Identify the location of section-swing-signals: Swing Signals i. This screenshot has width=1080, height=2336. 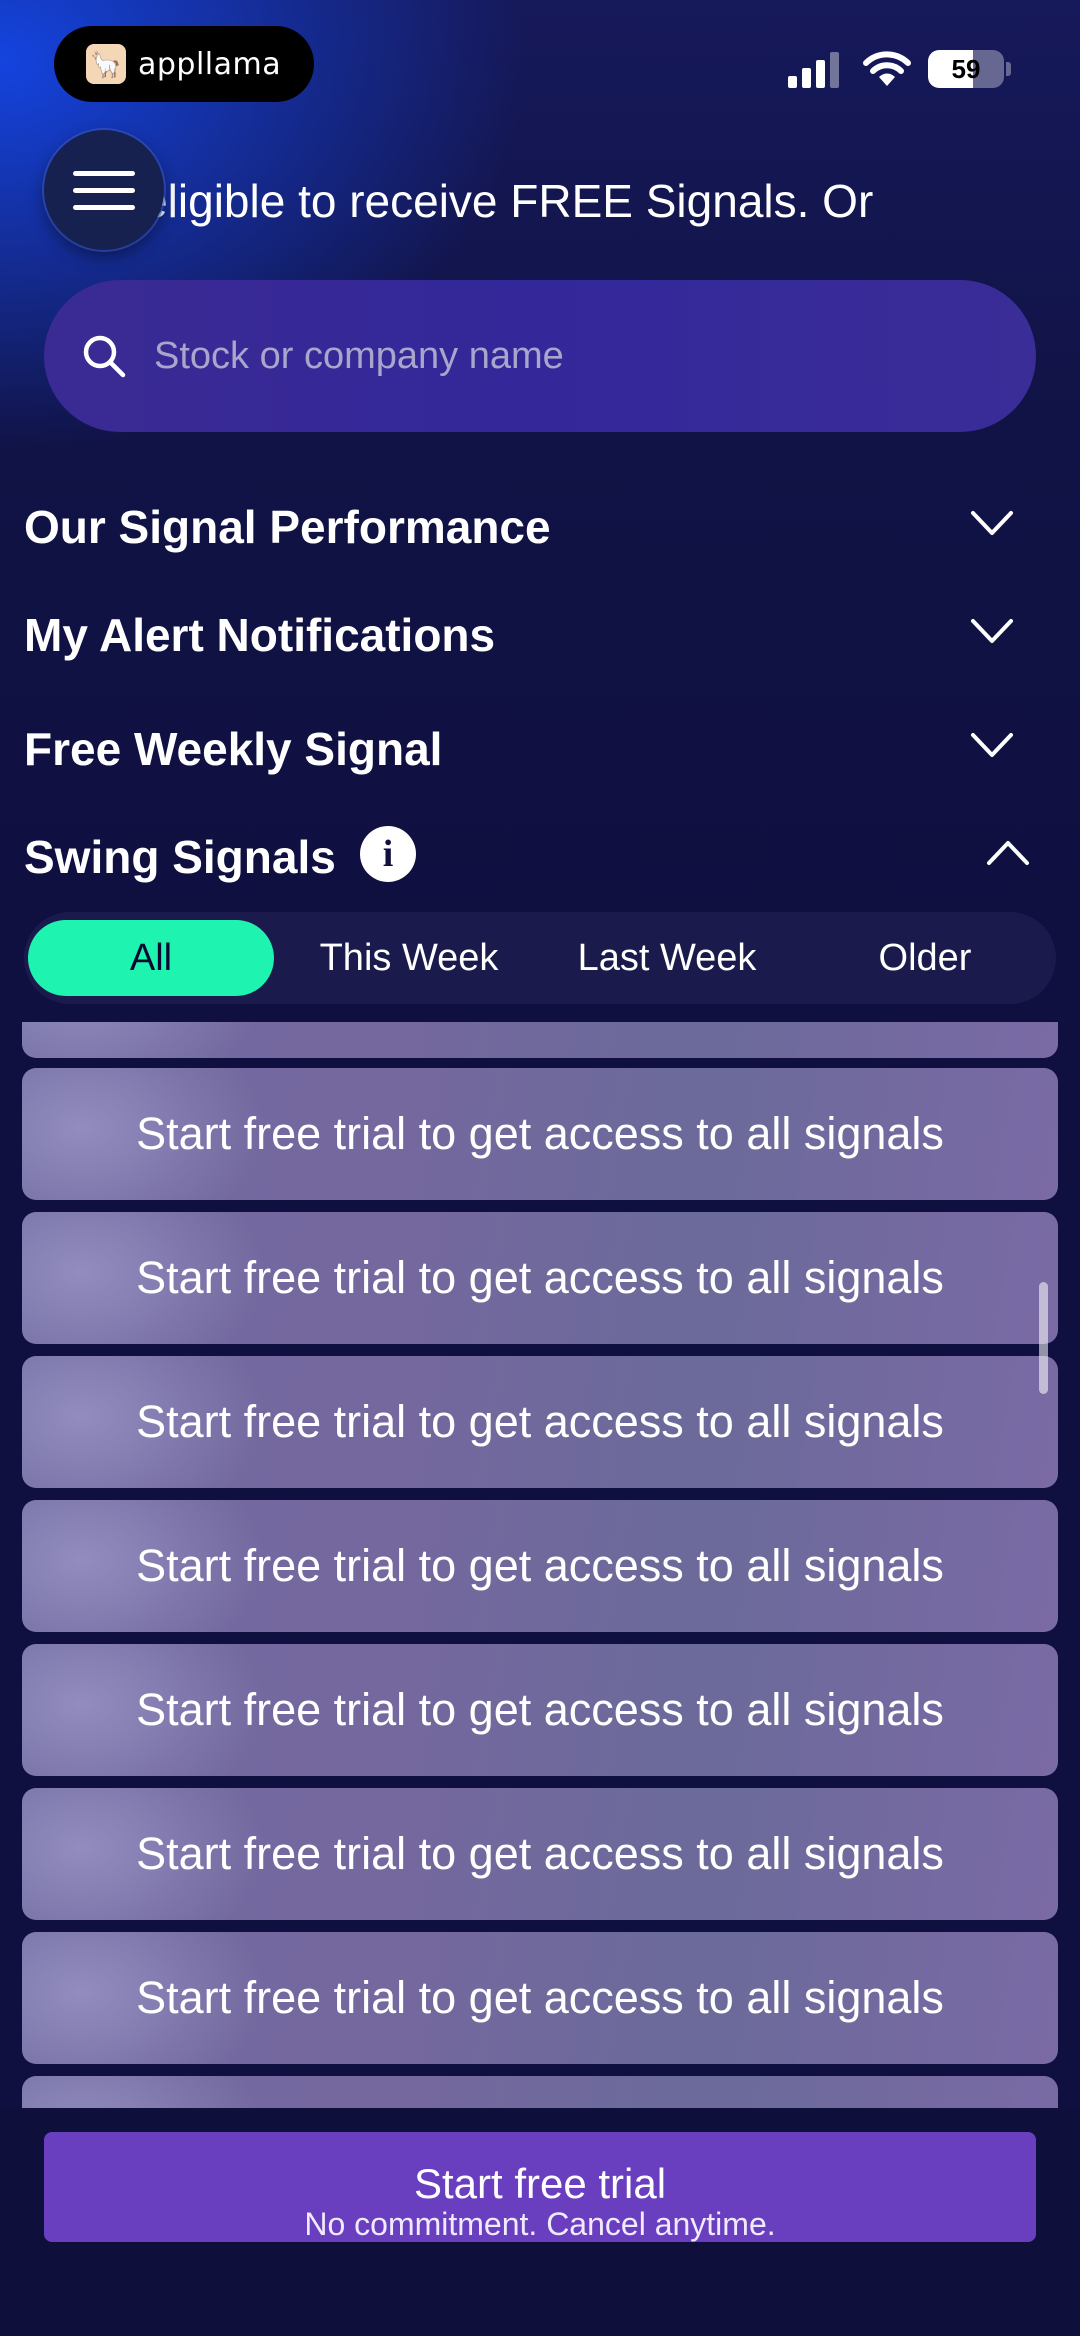
(540, 858).